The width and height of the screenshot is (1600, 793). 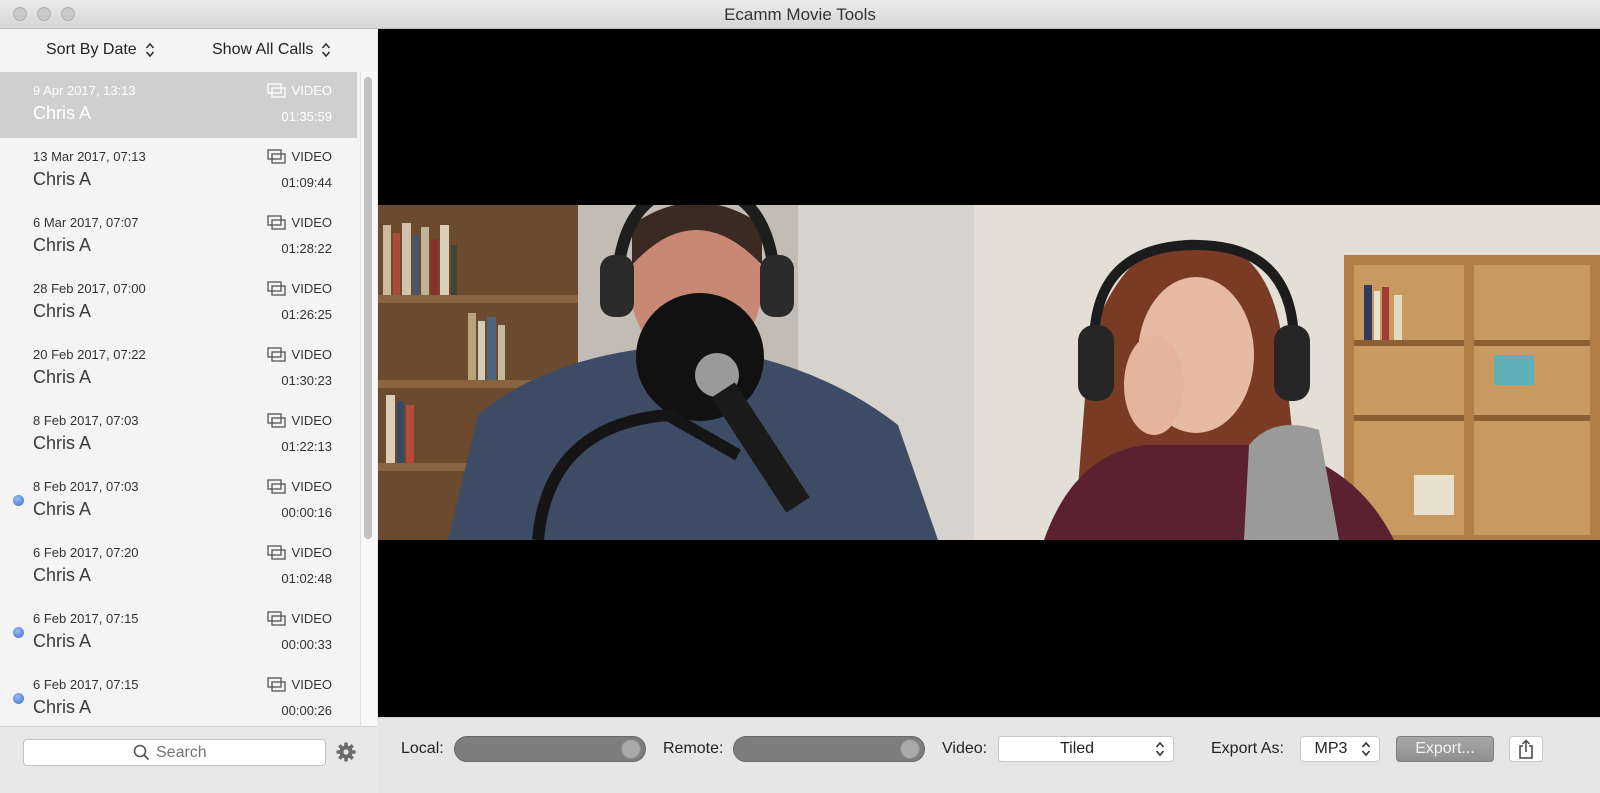 I want to click on gear-icon, so click(x=346, y=752).